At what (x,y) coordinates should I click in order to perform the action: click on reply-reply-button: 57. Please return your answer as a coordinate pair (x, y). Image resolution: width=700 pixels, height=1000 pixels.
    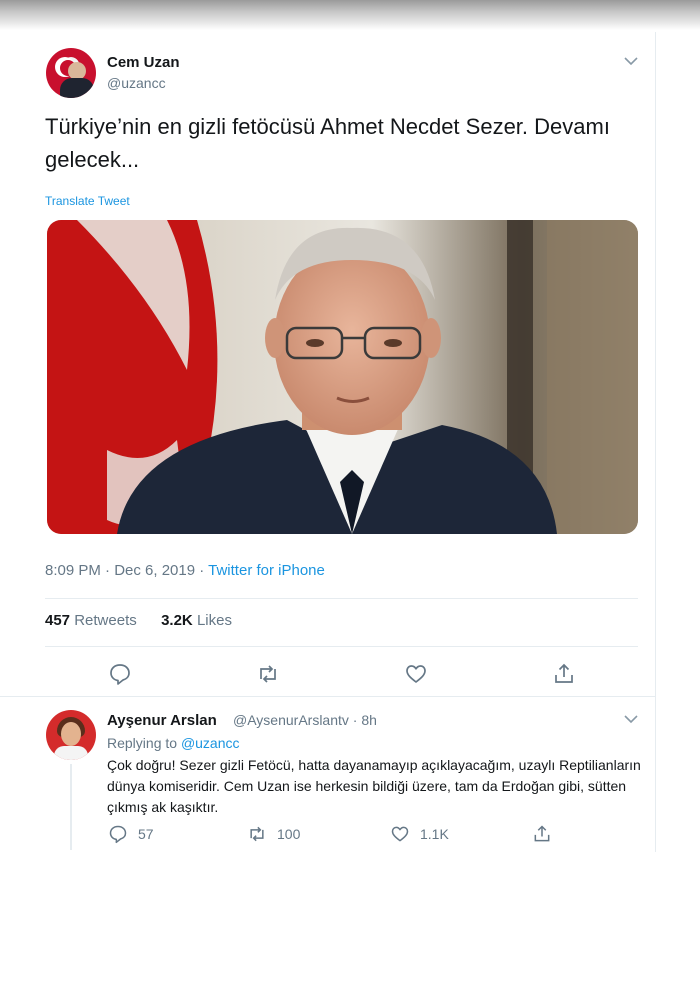
    Looking at the image, I should click on (131, 834).